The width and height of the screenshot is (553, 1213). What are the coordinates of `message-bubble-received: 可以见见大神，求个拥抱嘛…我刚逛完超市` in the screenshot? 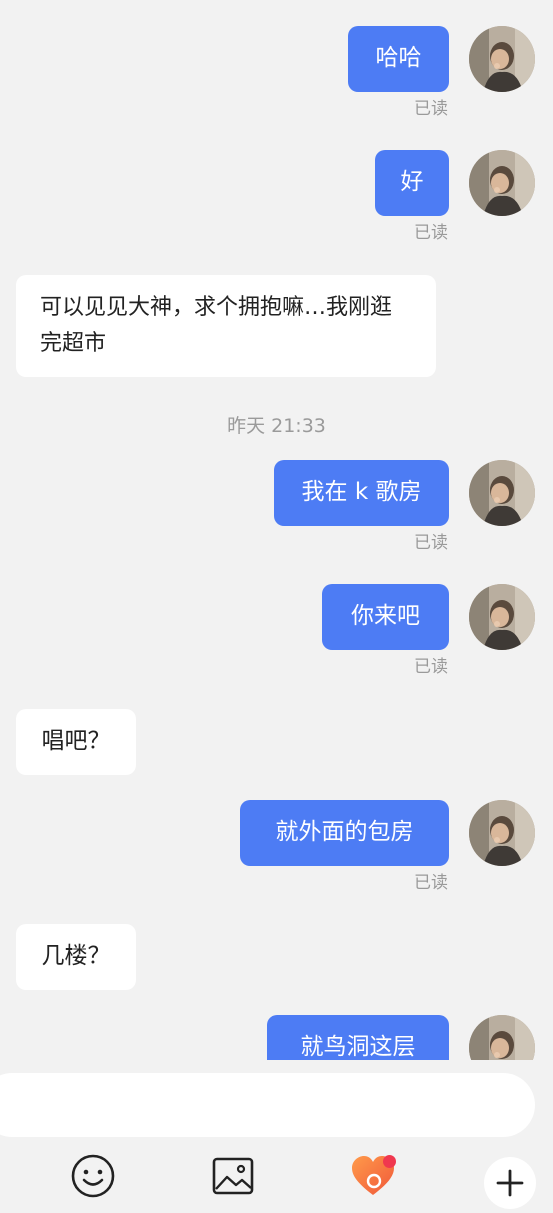 It's located at (226, 326).